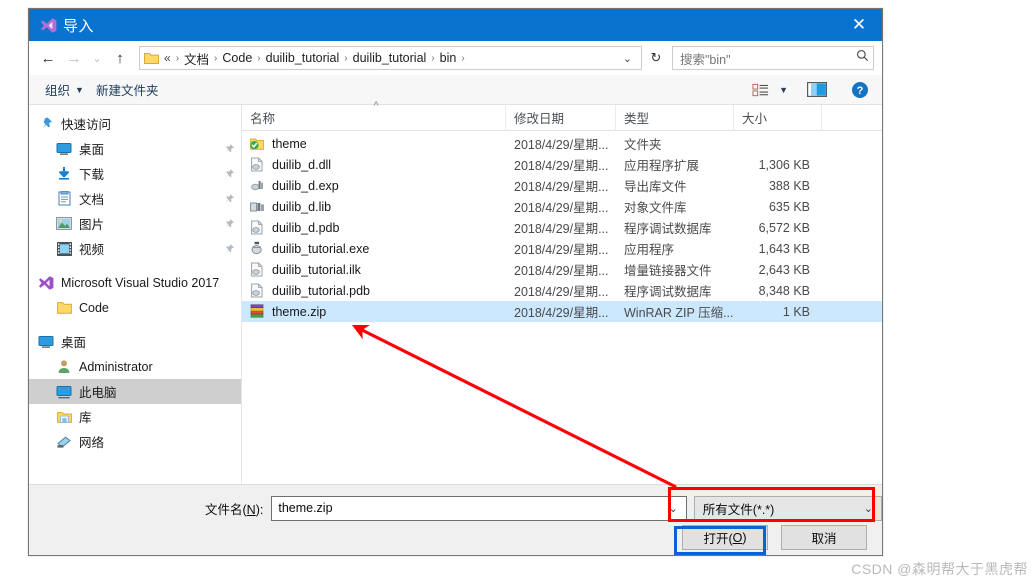  I want to click on file-type-filter-value: 所有文件(*.*), so click(738, 509).